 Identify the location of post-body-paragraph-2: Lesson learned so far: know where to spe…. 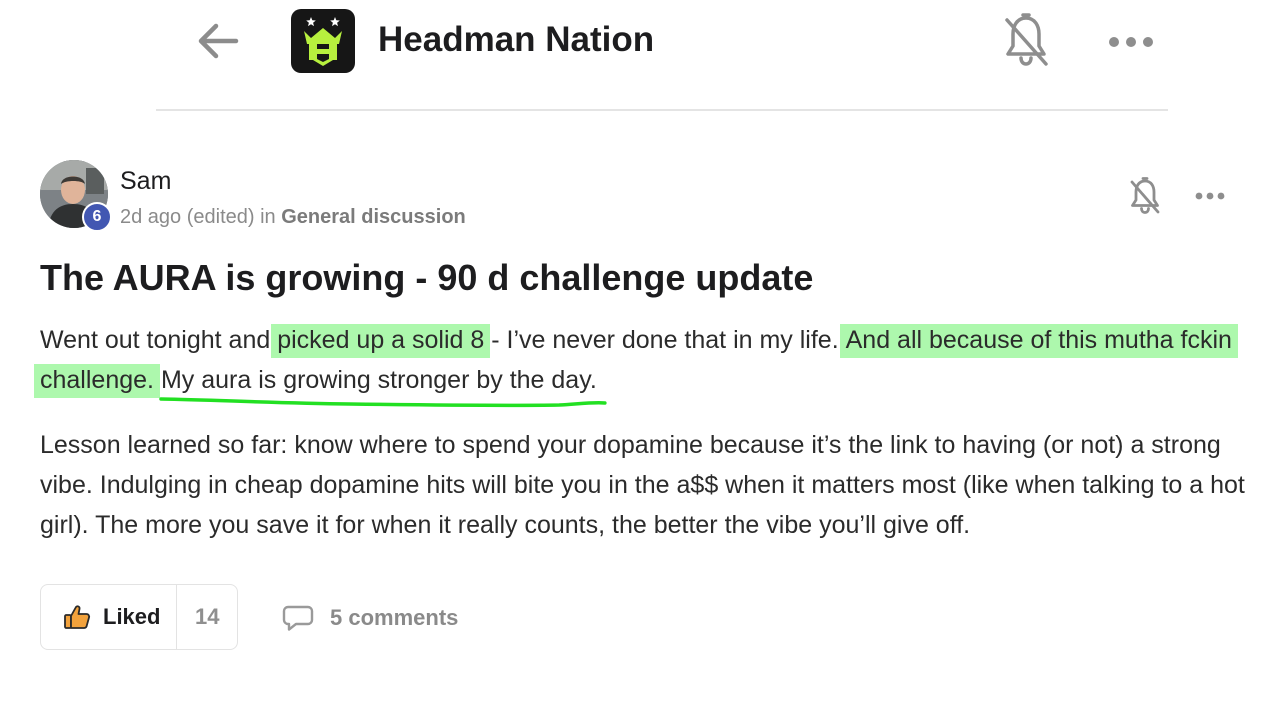
(642, 485).